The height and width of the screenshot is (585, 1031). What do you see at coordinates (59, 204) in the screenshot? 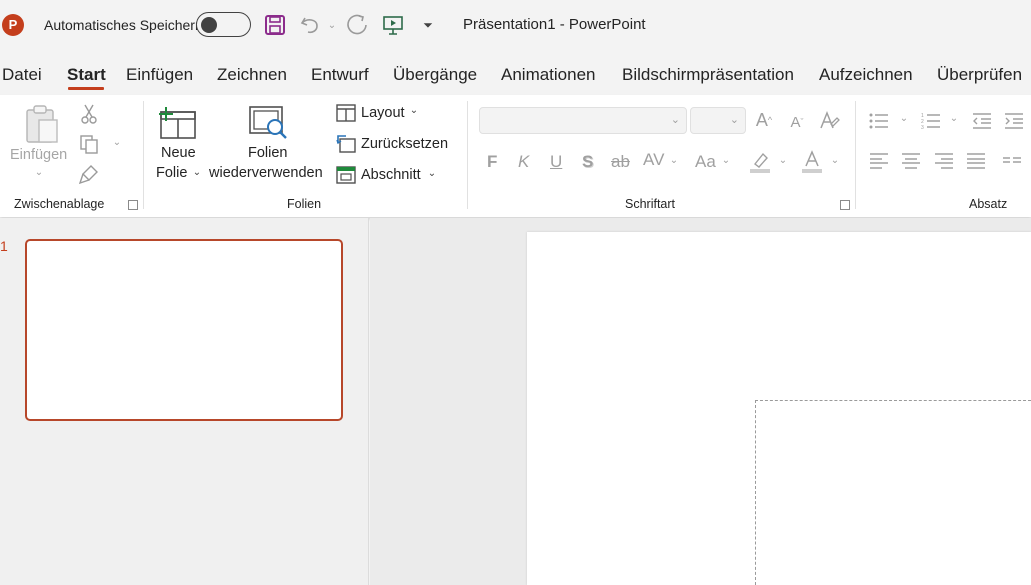
I see `group-label-clipboard: Zwischenablage` at bounding box center [59, 204].